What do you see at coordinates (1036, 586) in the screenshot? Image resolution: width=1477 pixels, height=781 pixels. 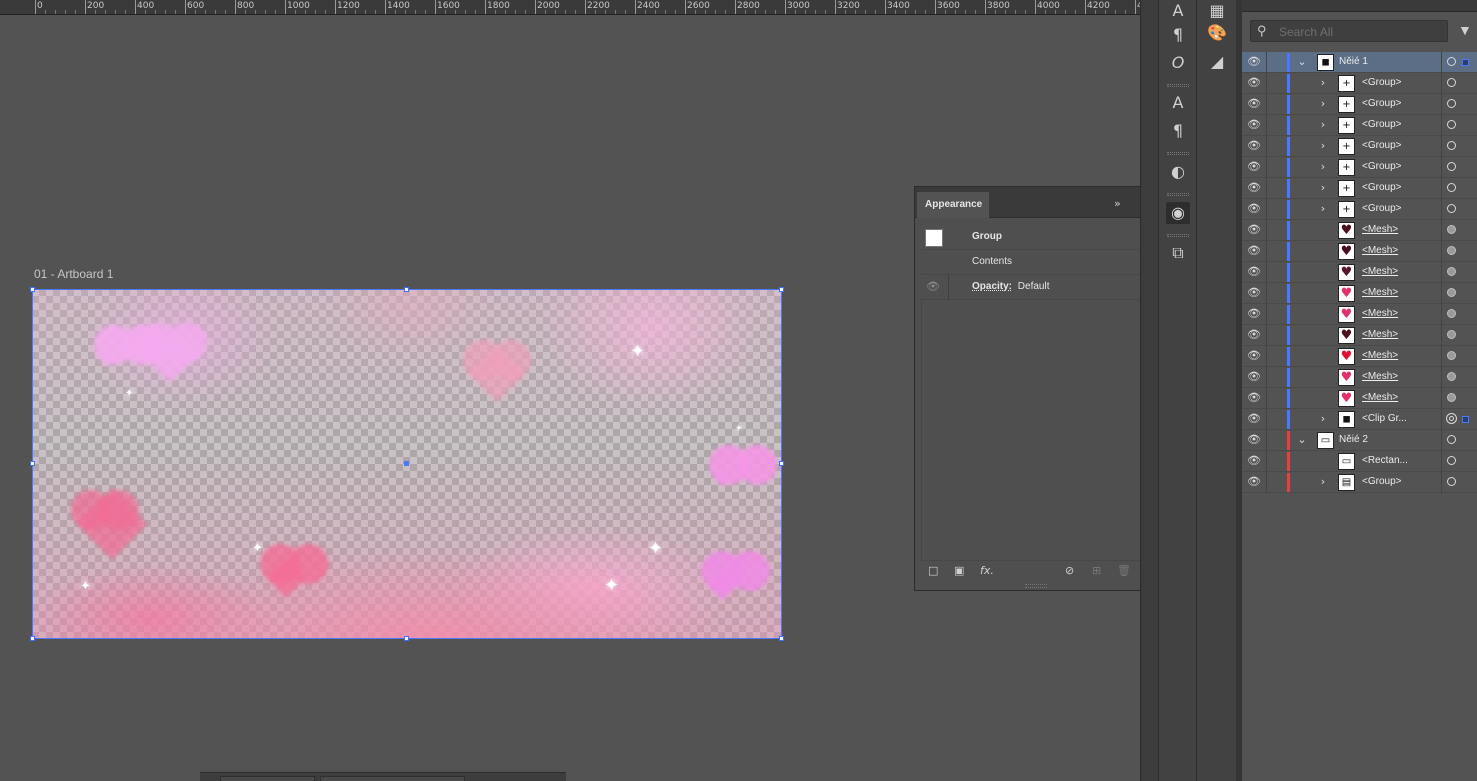 I see `panel-resize-grip` at bounding box center [1036, 586].